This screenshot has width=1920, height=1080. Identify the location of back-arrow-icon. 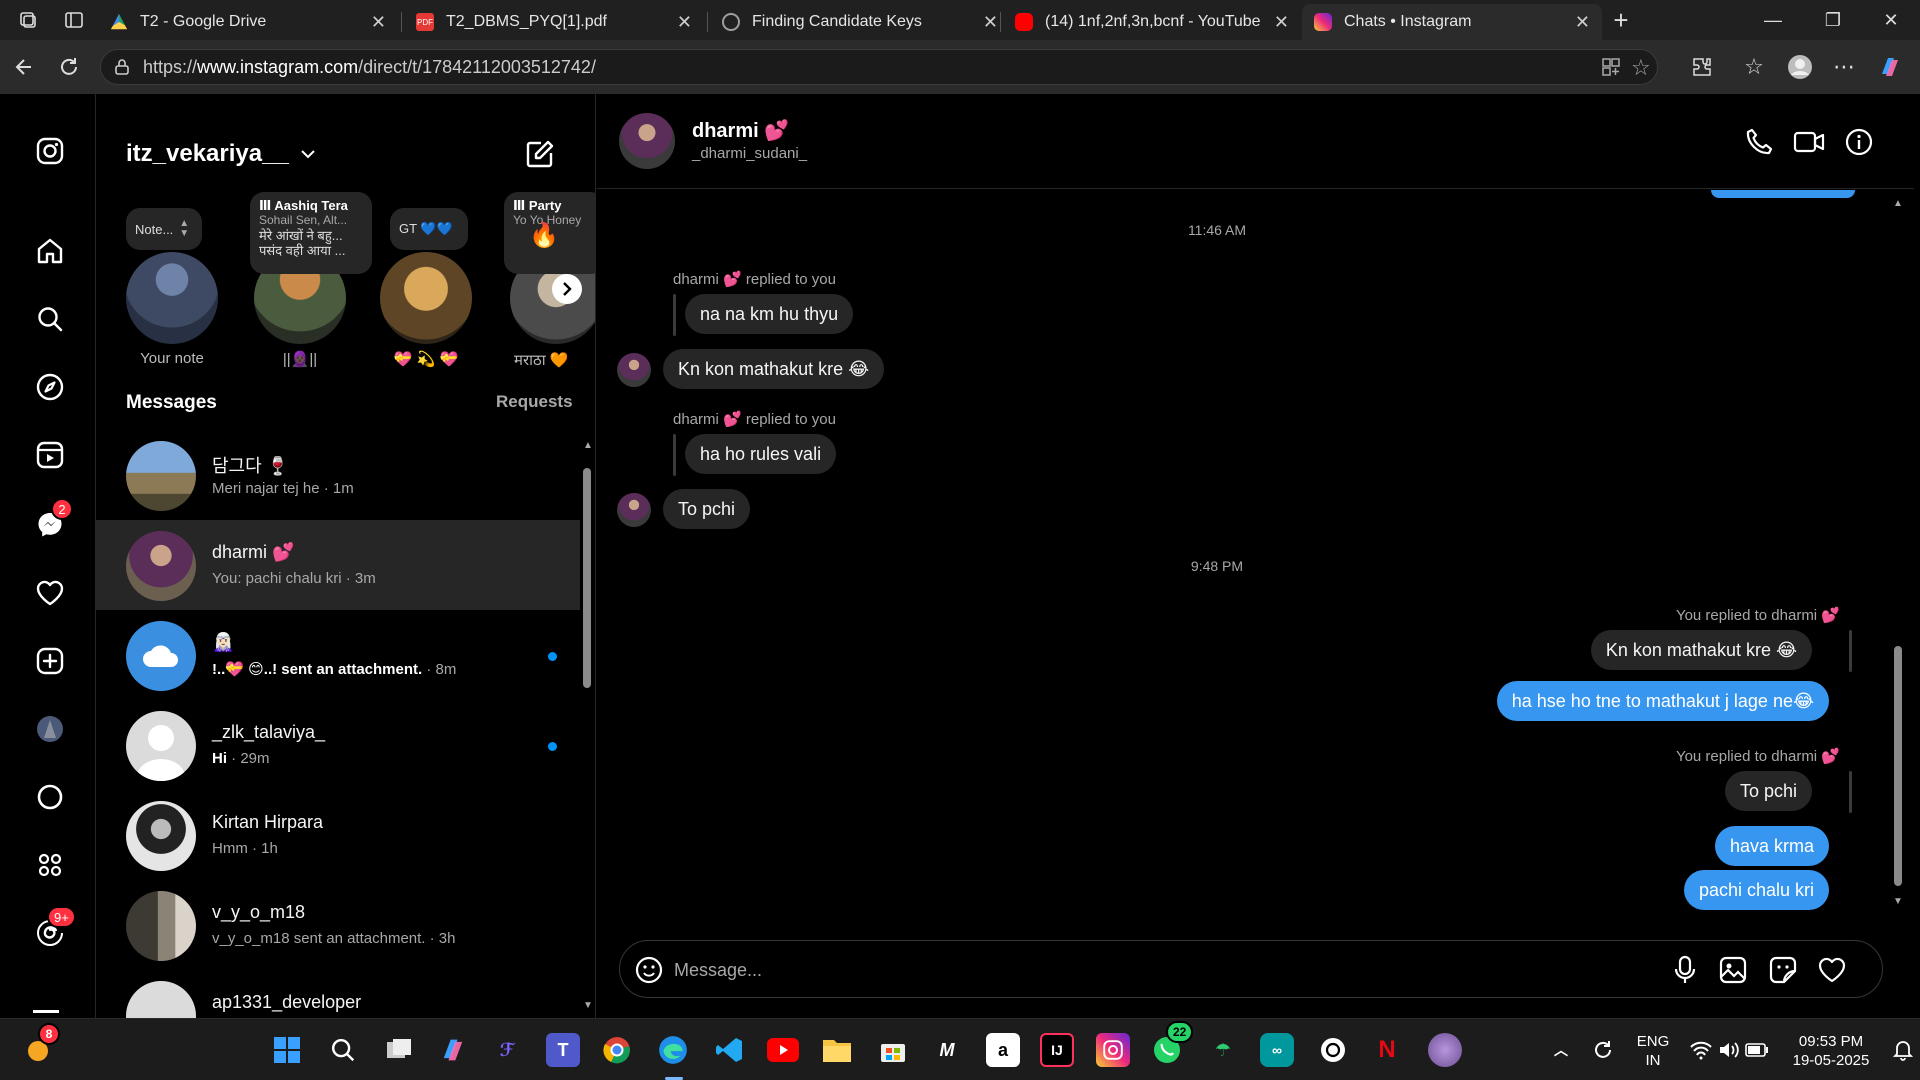
(24, 67).